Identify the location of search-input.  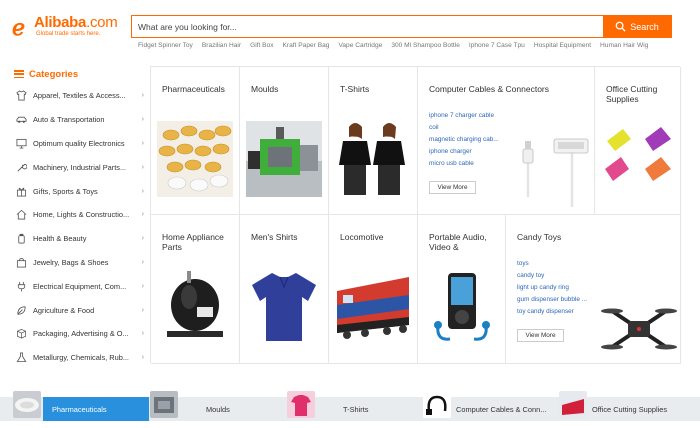
(367, 26).